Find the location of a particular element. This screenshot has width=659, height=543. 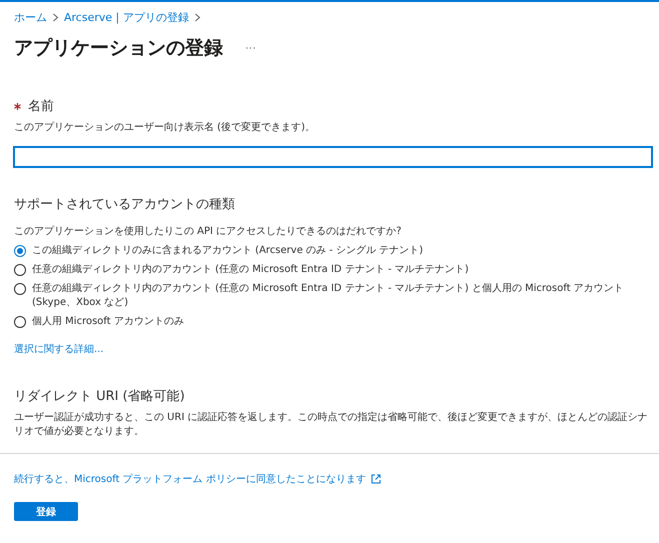

breadcrumb-link: Arcserve | アプリの登録 is located at coordinates (126, 17).